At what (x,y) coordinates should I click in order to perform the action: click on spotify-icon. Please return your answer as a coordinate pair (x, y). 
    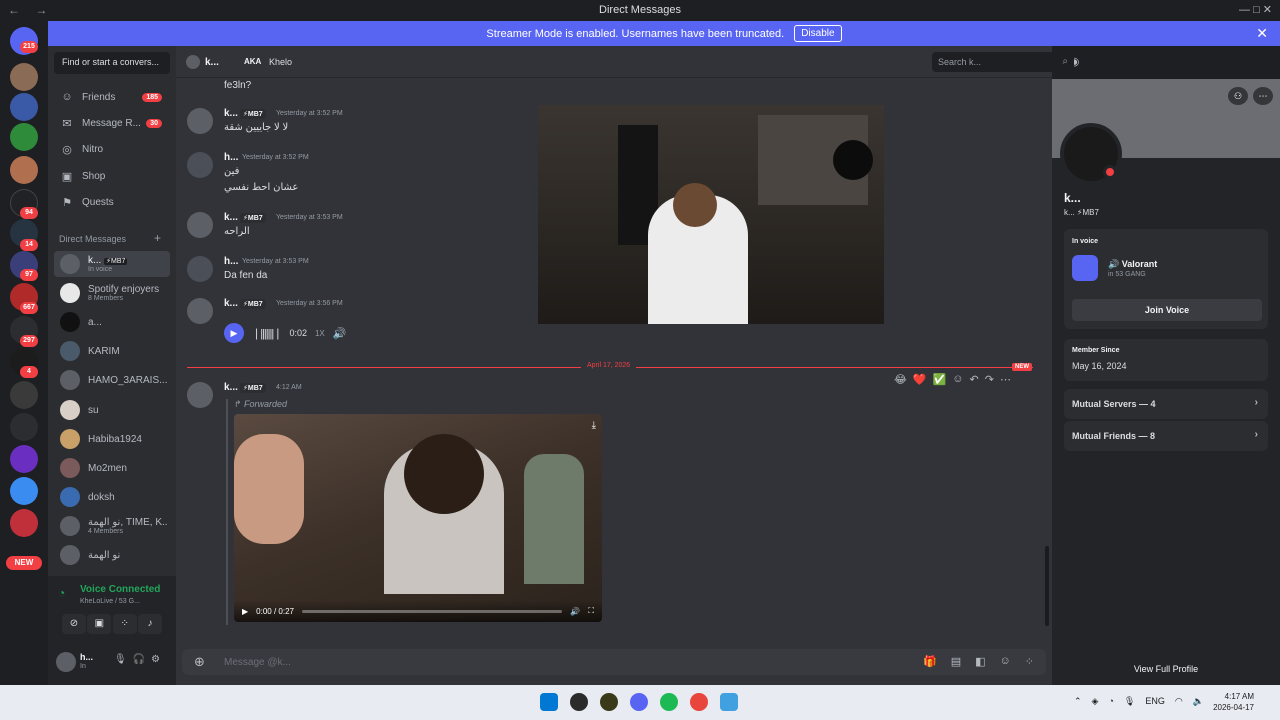
    Looking at the image, I should click on (669, 702).